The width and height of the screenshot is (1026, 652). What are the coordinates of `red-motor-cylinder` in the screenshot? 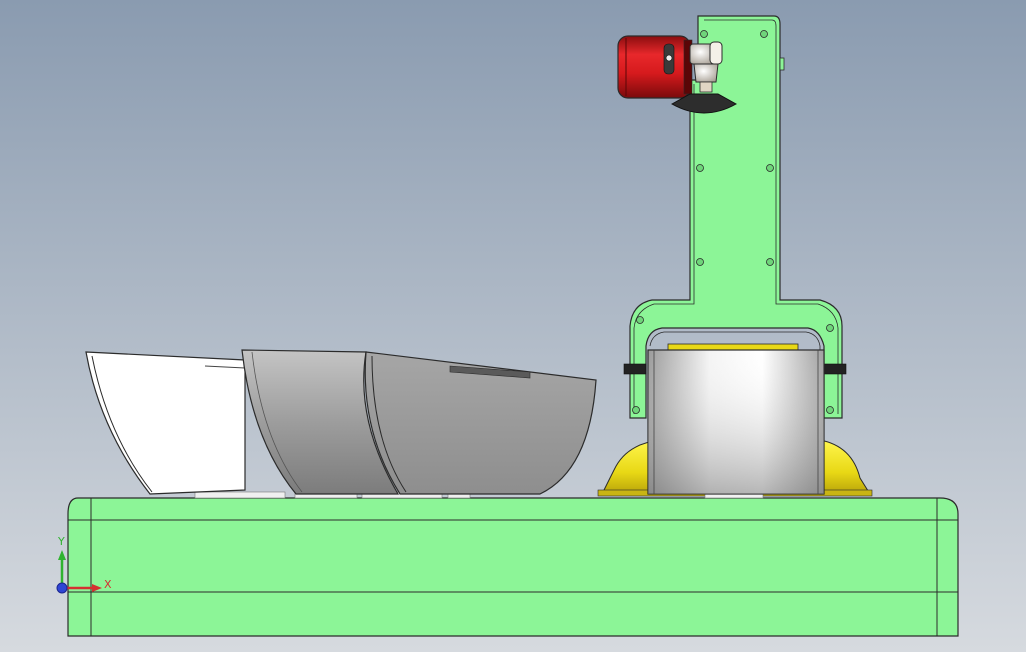 It's located at (655, 67).